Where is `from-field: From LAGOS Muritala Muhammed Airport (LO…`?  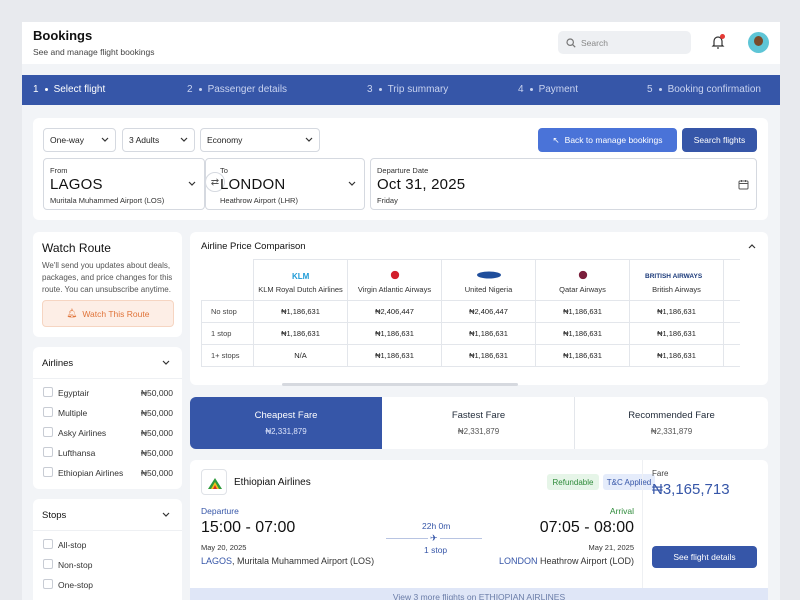
from-field: From LAGOS Muritala Muhammed Airport (LO… is located at coordinates (124, 184).